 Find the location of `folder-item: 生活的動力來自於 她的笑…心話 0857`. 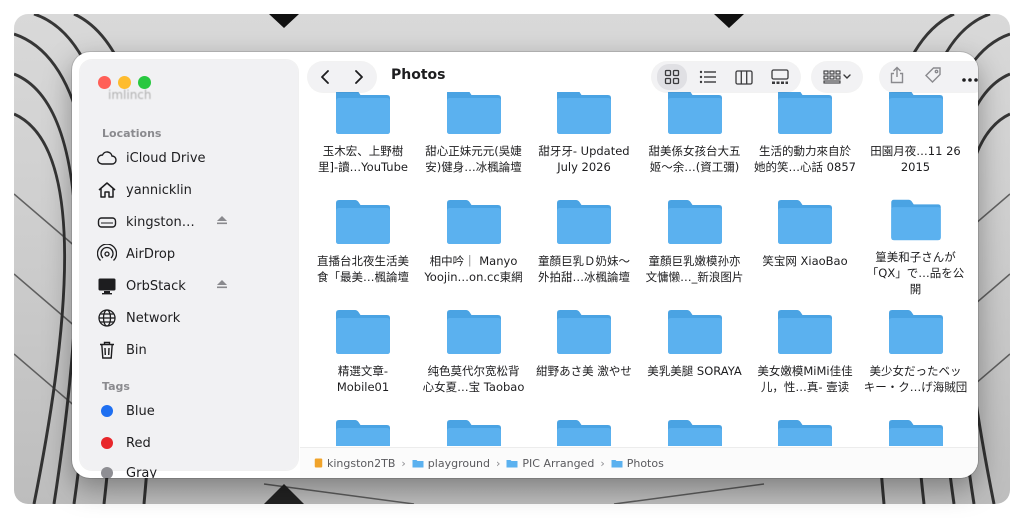

folder-item: 生活的動力來自於 她的笑…心話 0857 is located at coordinates (805, 139).